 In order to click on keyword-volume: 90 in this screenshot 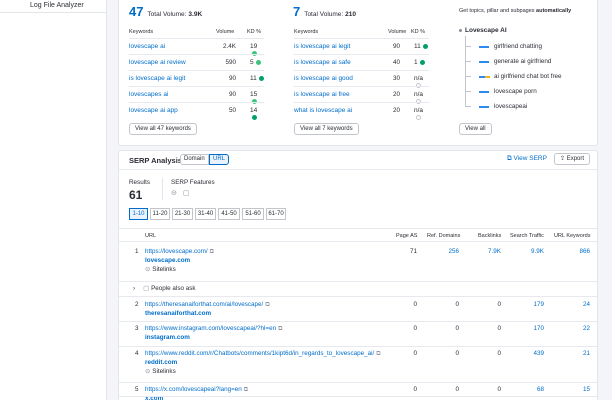, I will do `click(396, 46)`.